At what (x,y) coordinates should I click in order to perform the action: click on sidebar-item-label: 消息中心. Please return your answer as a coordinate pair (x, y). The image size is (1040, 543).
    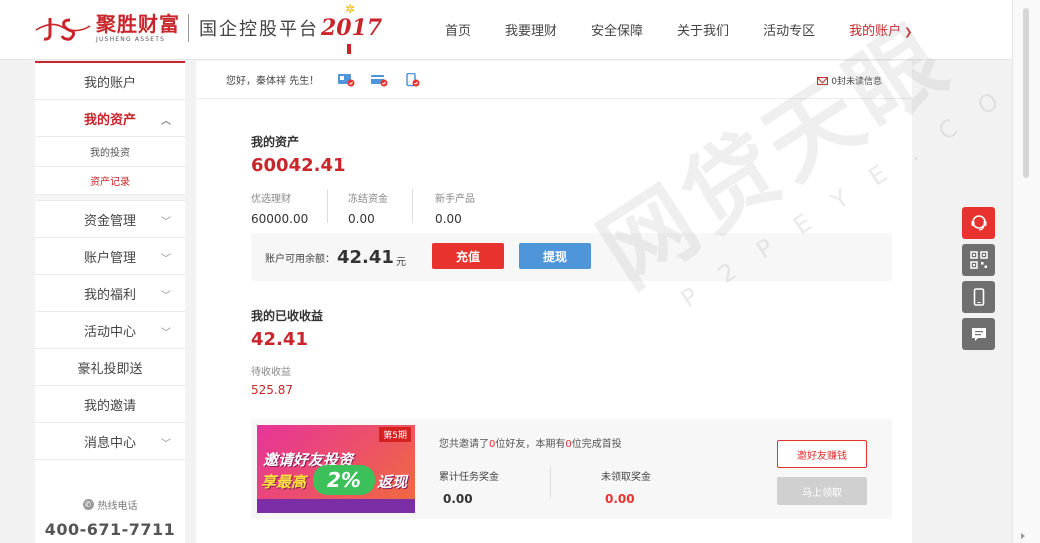
    Looking at the image, I should click on (109, 443).